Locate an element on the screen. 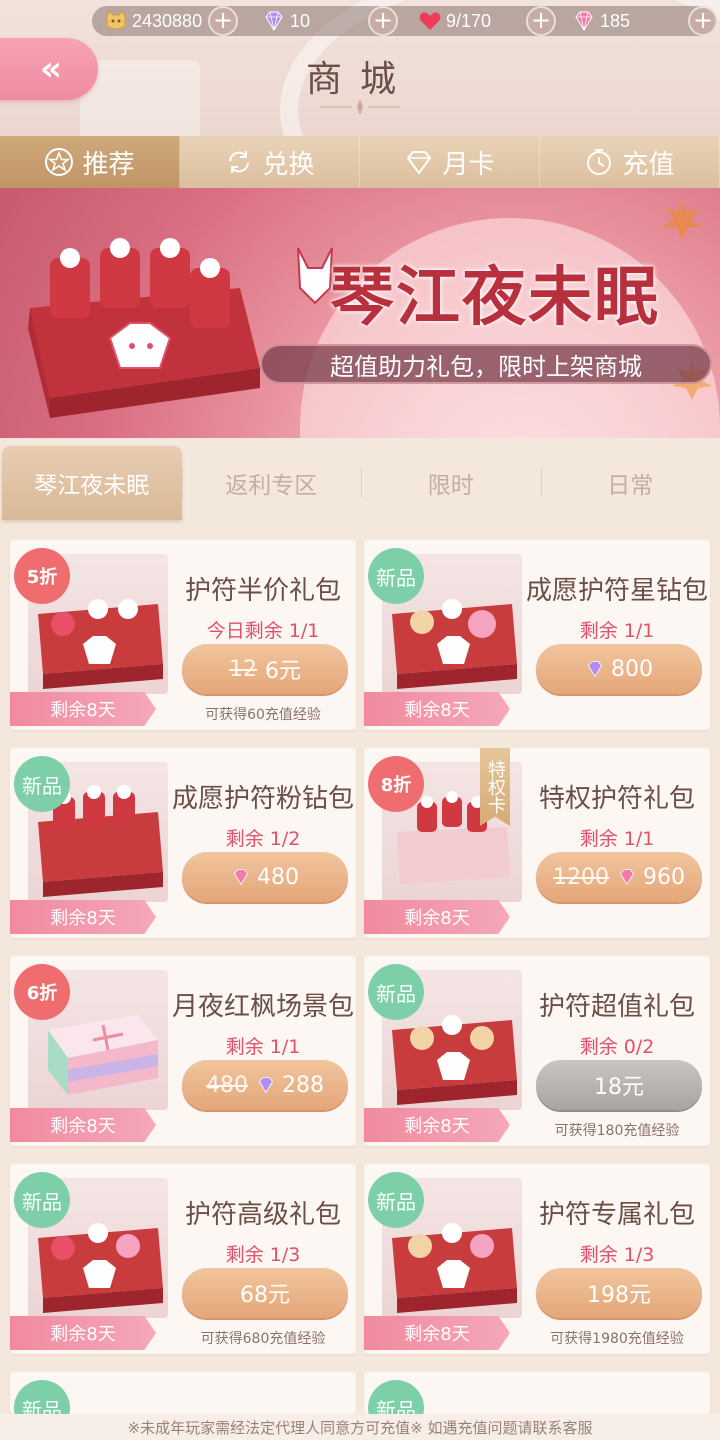 Image resolution: width=720 pixels, height=1440 pixels. pink-diamond-amount: 185 is located at coordinates (615, 20).